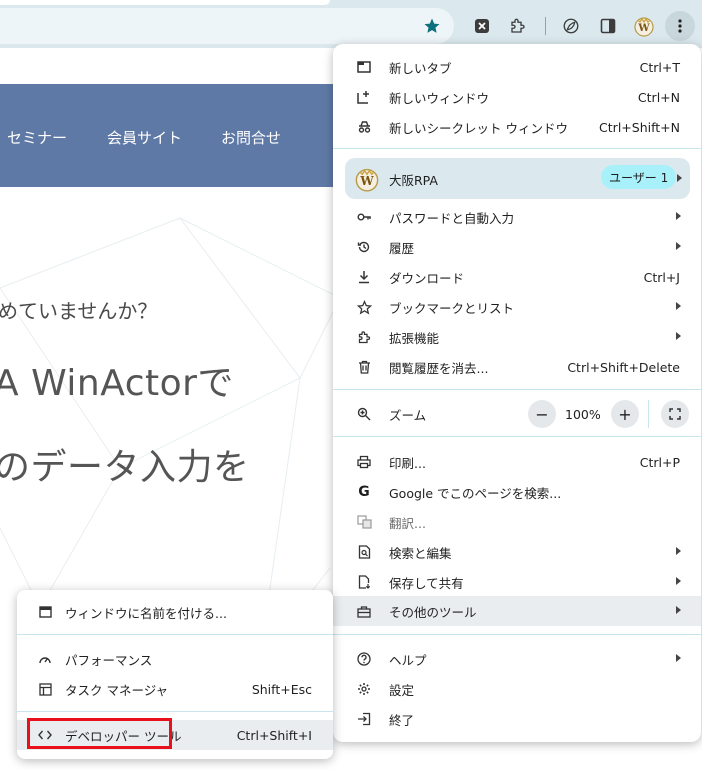 This screenshot has height=770, width=702. What do you see at coordinates (364, 492) in the screenshot?
I see `google-g-icon: G` at bounding box center [364, 492].